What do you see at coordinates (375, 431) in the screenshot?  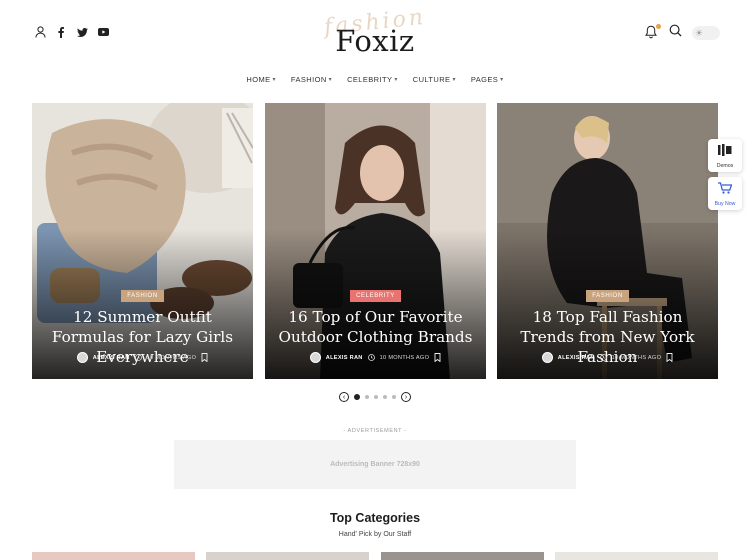 I see `ad-label: - ADVERTISEMENT -` at bounding box center [375, 431].